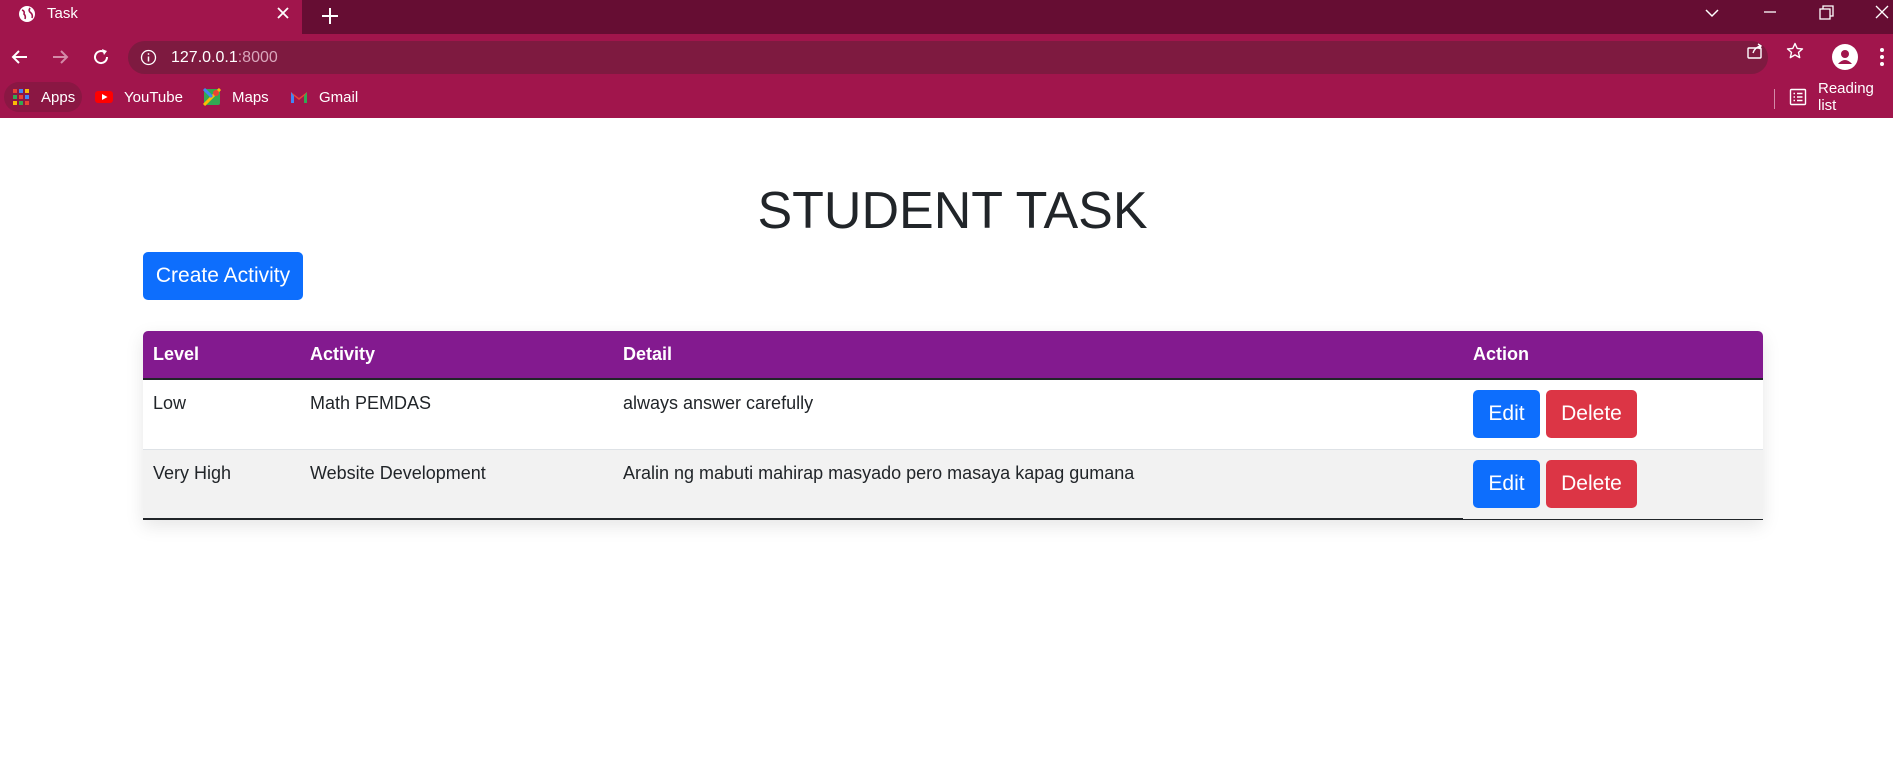  Describe the element at coordinates (1798, 97) in the screenshot. I see `reading-list-icon` at that location.